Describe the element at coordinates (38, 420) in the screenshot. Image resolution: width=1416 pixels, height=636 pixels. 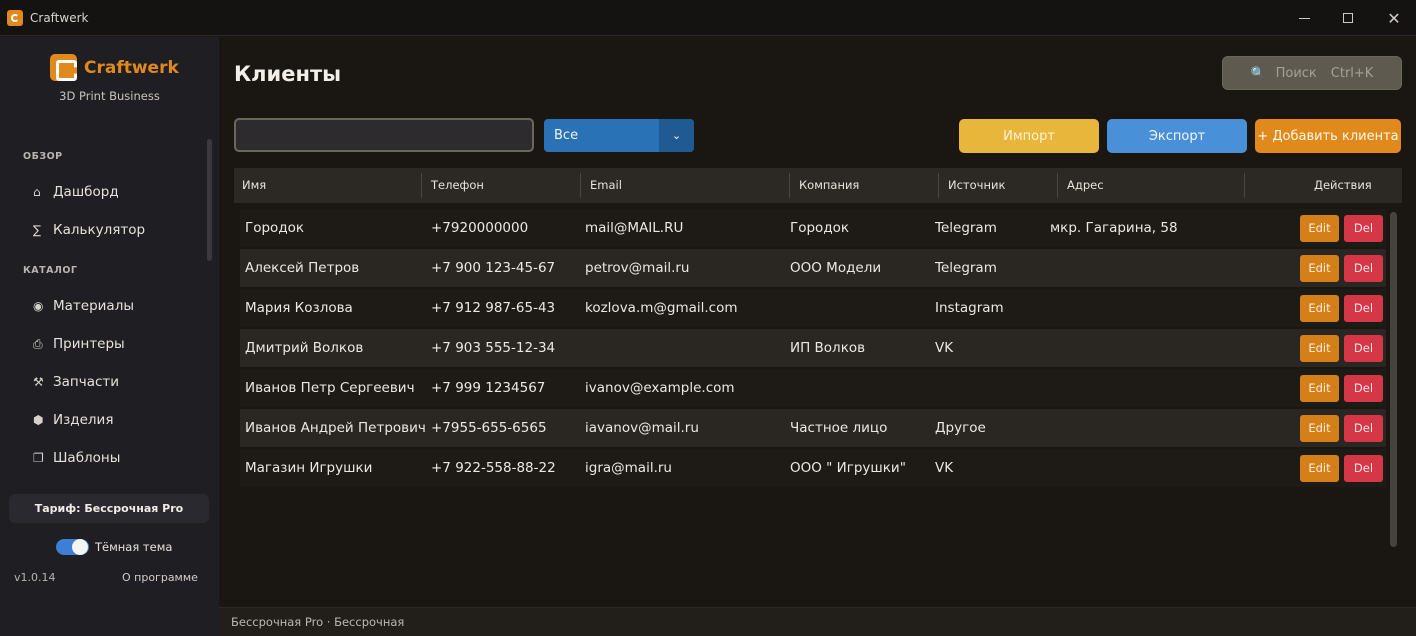
I see `hexagon-icon: ⬢` at that location.